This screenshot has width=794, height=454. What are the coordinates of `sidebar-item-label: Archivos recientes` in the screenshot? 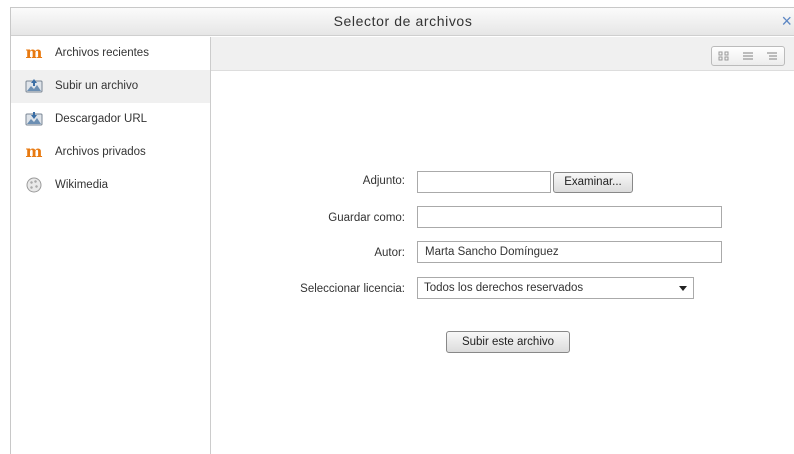 It's located at (102, 53).